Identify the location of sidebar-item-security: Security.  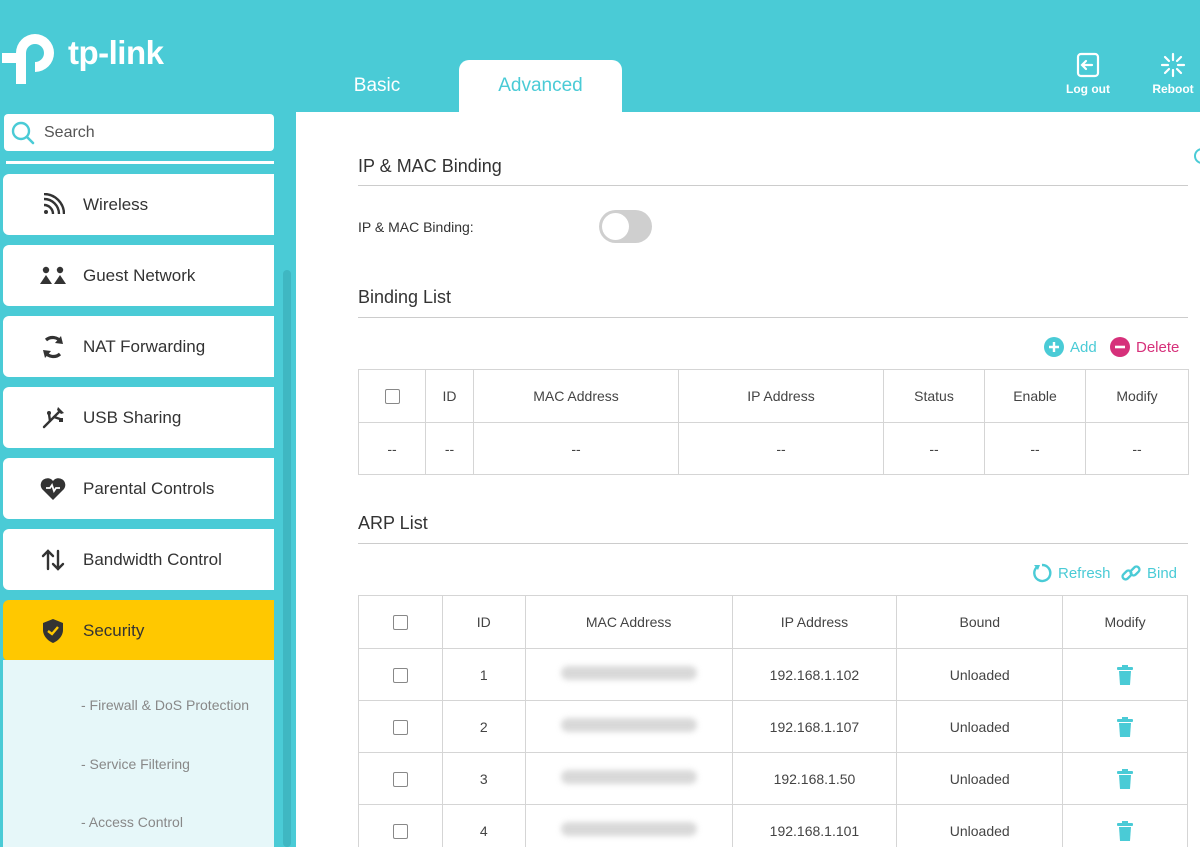
(138, 630).